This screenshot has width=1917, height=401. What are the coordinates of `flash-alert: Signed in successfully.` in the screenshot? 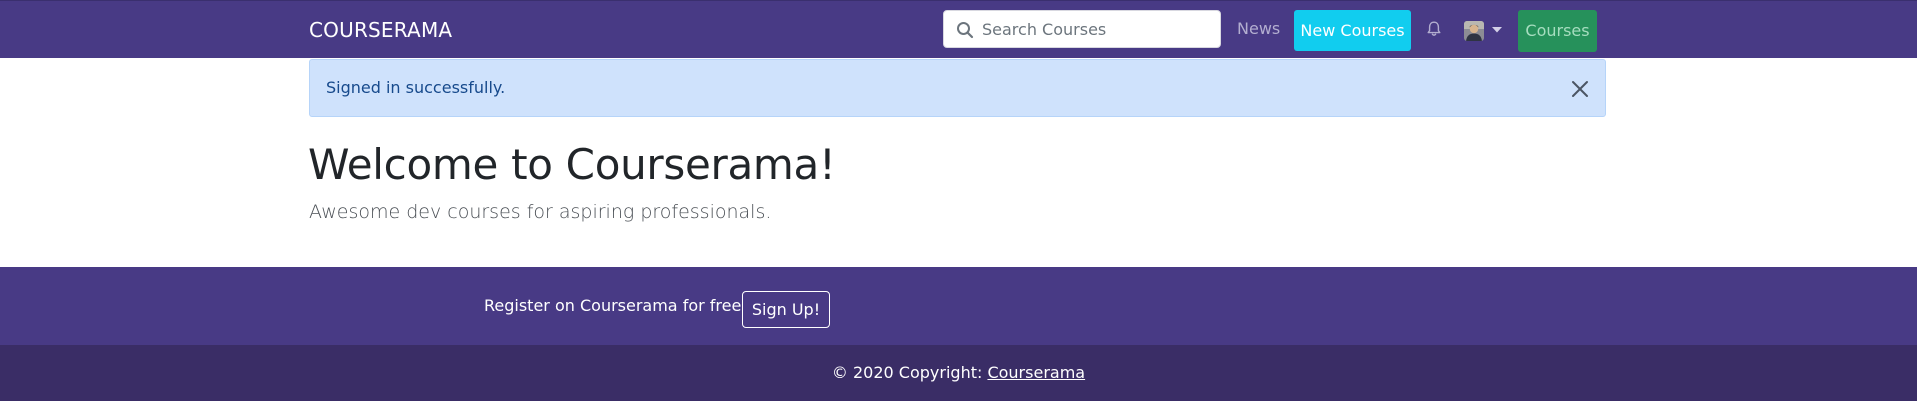 It's located at (957, 88).